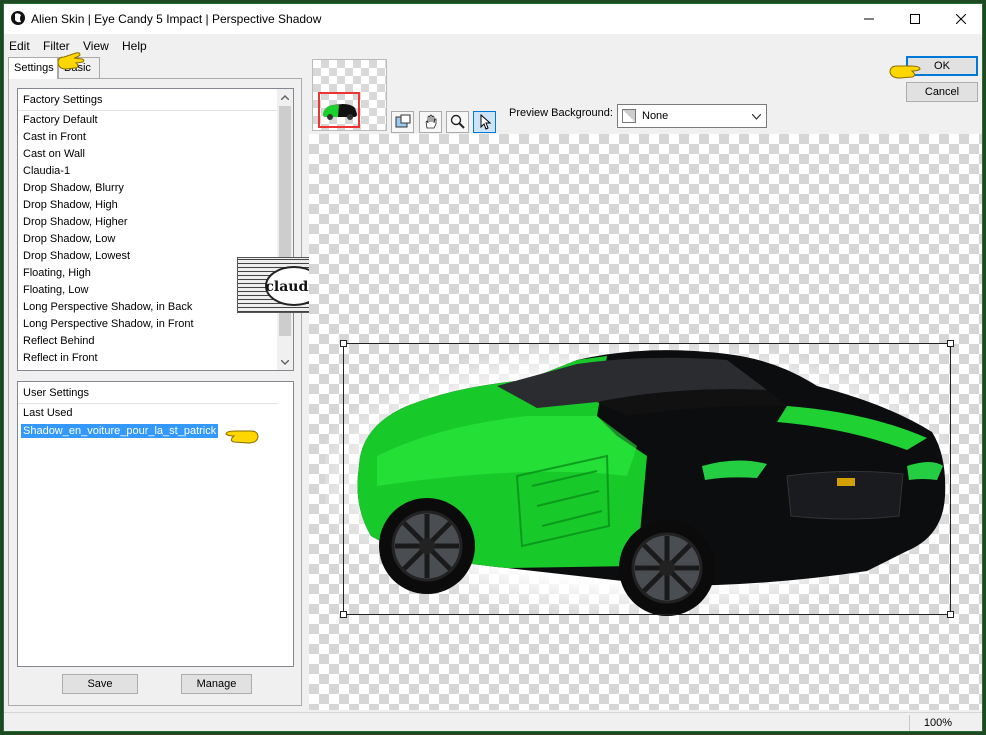  What do you see at coordinates (96, 46) in the screenshot?
I see `menu-view: View` at bounding box center [96, 46].